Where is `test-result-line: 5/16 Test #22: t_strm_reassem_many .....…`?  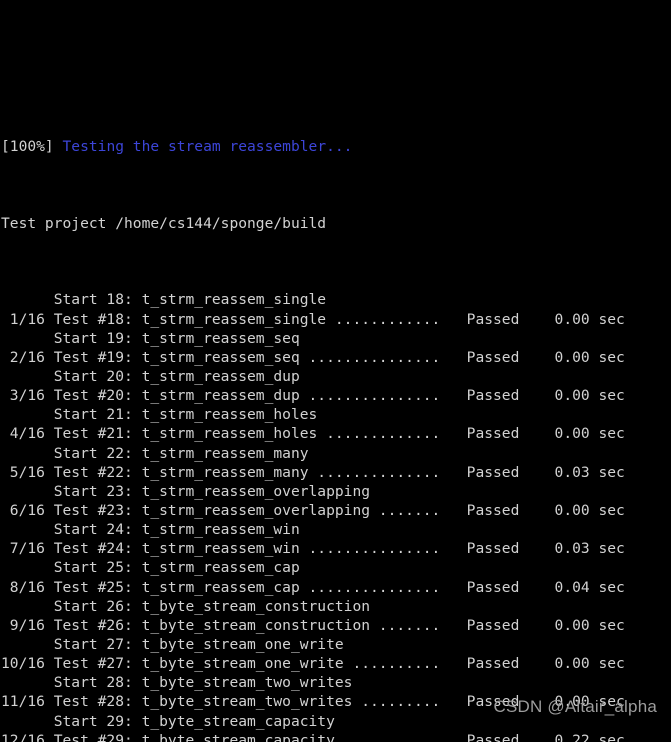
test-result-line: 5/16 Test #22: t_strm_reassem_many .....… is located at coordinates (313, 472).